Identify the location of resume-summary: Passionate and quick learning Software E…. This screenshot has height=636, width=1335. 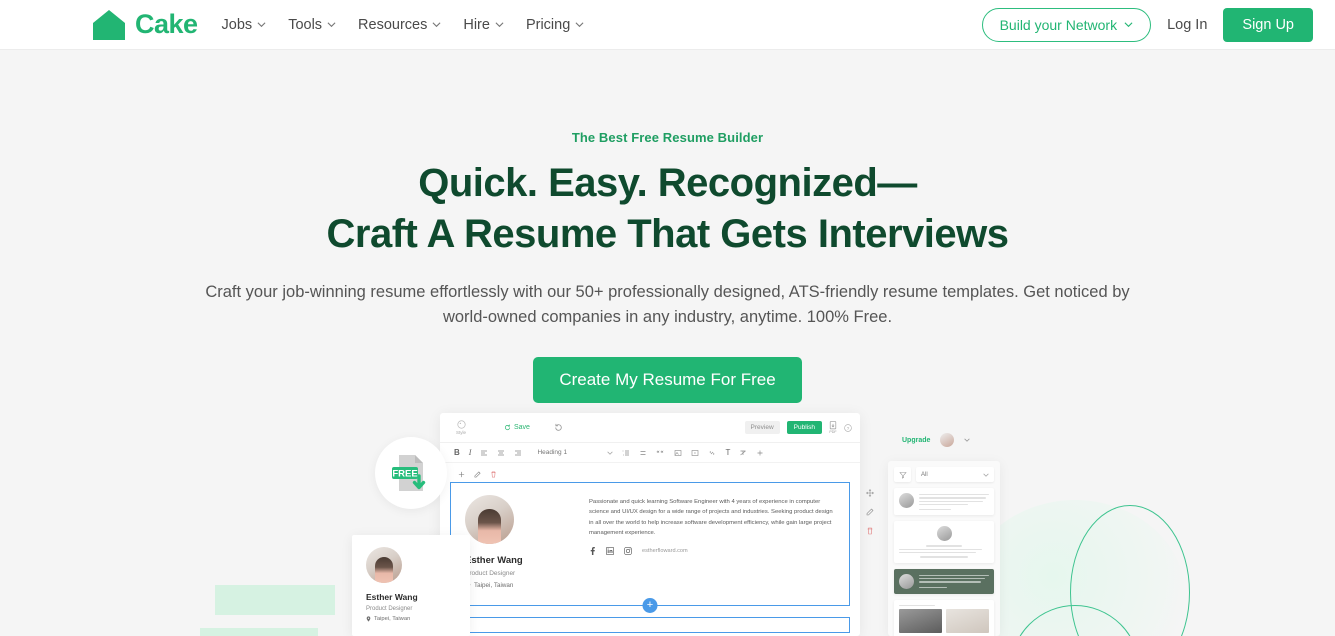
(712, 544).